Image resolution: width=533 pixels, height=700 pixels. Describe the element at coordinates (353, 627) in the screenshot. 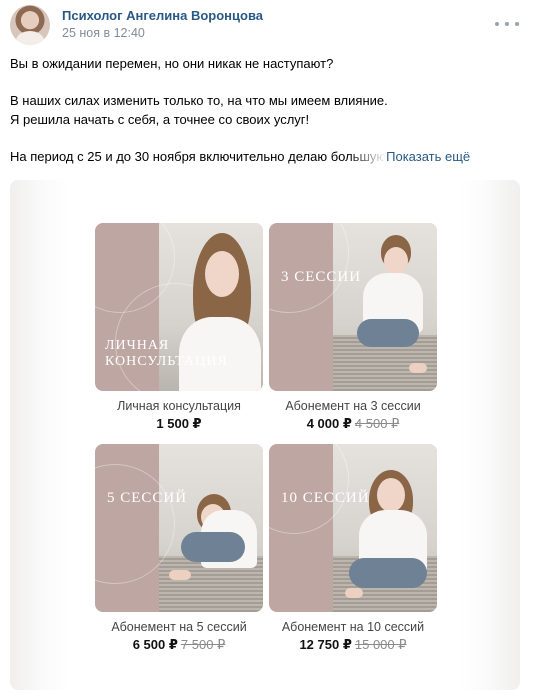

I see `card-caption: Абонемент на 10 сессий` at that location.